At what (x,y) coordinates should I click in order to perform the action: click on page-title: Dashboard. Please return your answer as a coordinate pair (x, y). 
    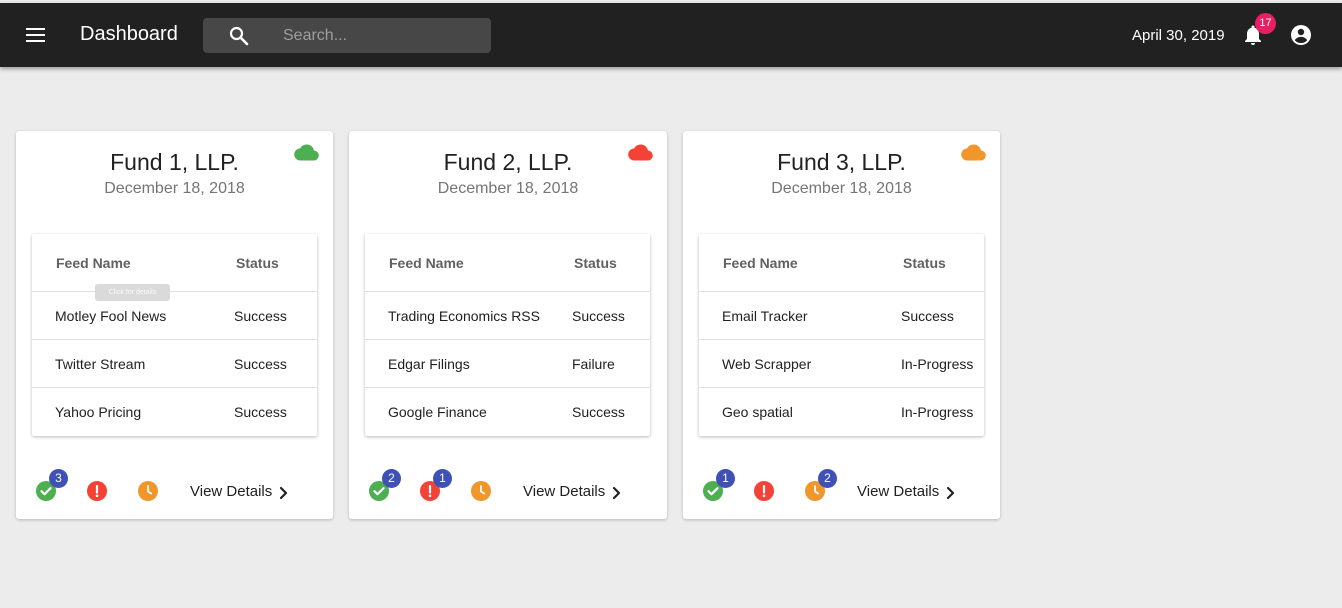
    Looking at the image, I should click on (129, 34).